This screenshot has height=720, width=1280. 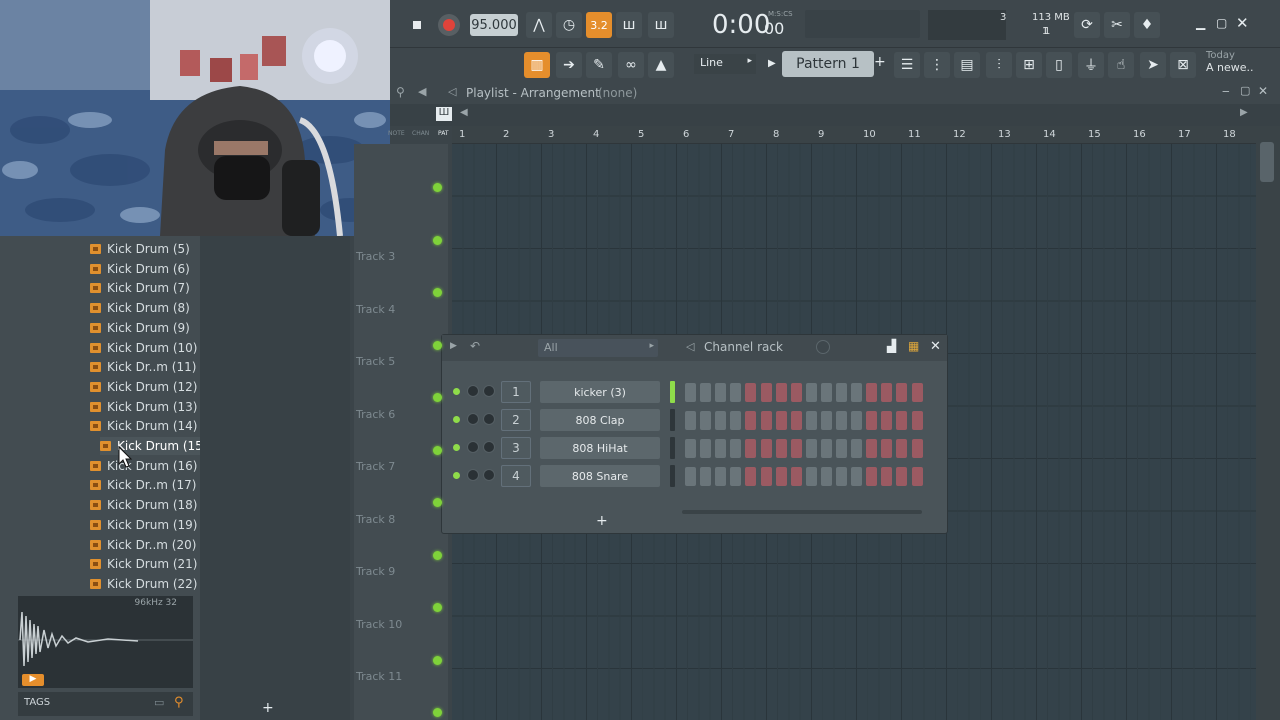 What do you see at coordinates (661, 25) in the screenshot?
I see `blend-notes-button: ш` at bounding box center [661, 25].